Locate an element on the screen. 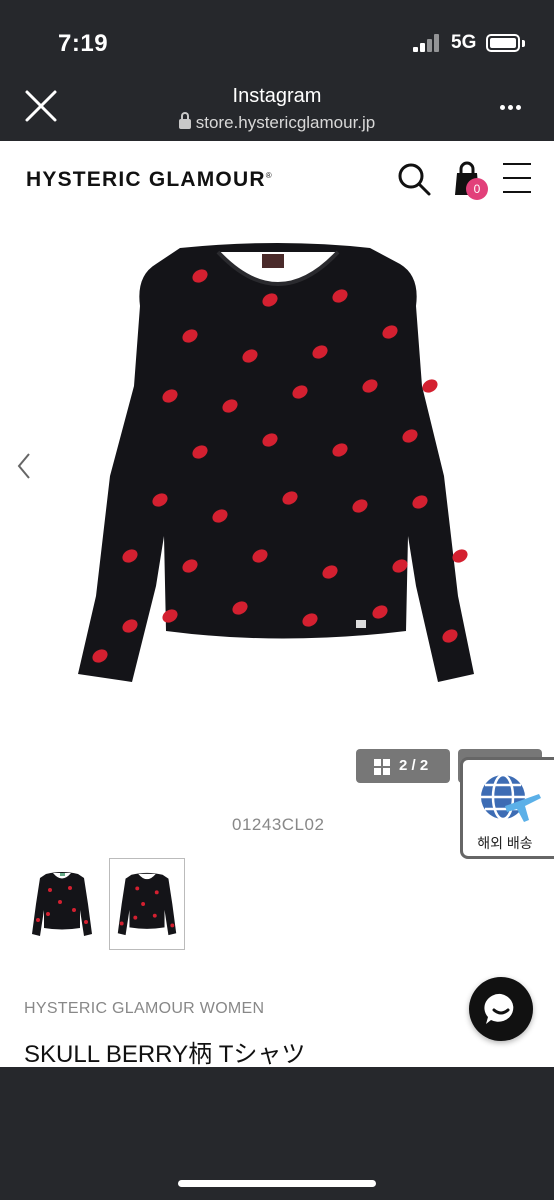 This screenshot has width=554, height=1200. overseas-shipping-button: 해외 배송 is located at coordinates (507, 808).